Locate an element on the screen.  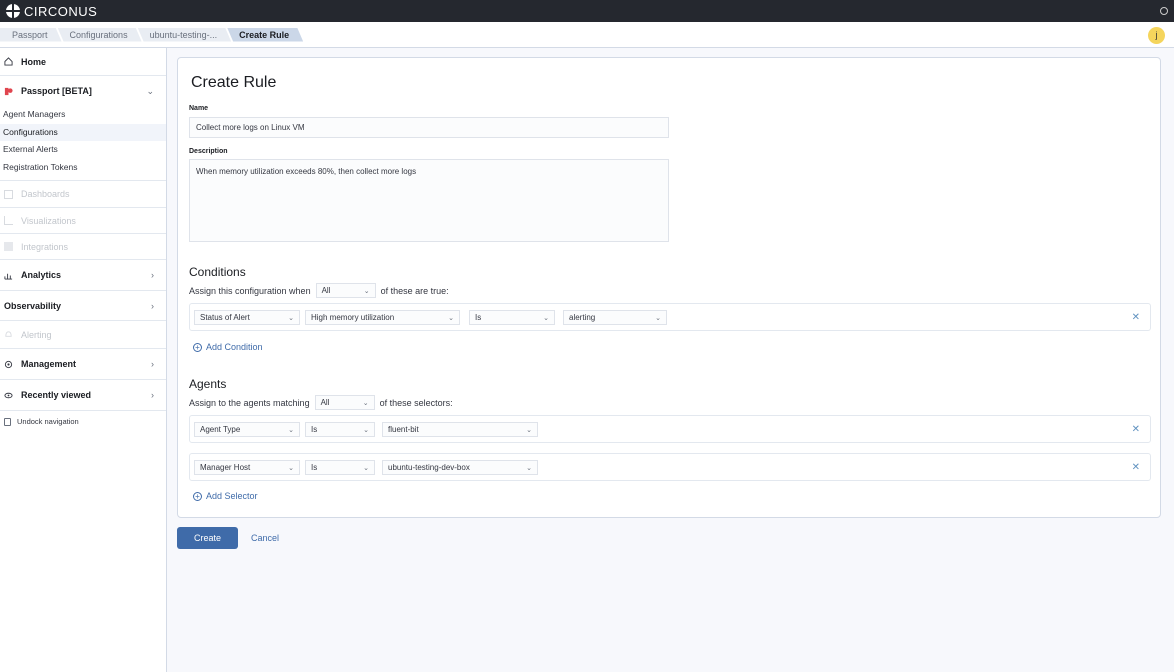
sidebar-item-observability: Observability › is located at coordinates (83, 306).